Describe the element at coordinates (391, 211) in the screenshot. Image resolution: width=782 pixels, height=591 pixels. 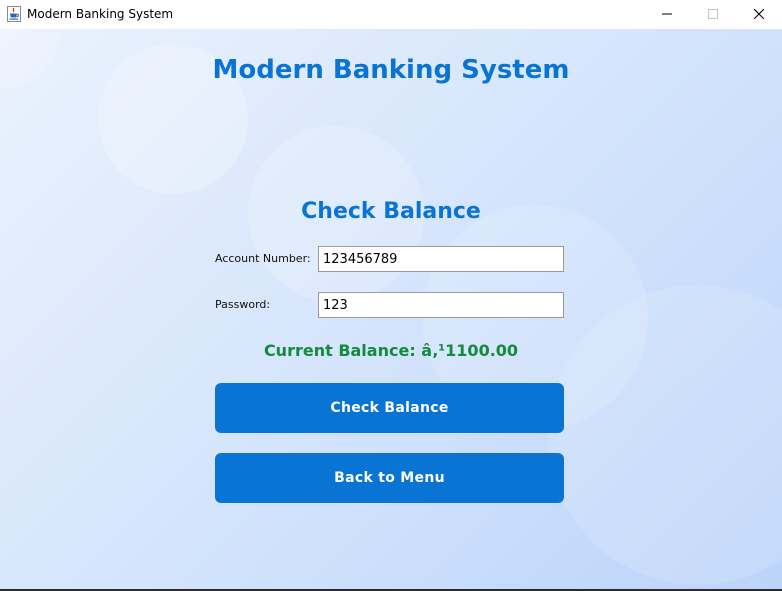
I see `section-heading: Check Balance` at that location.